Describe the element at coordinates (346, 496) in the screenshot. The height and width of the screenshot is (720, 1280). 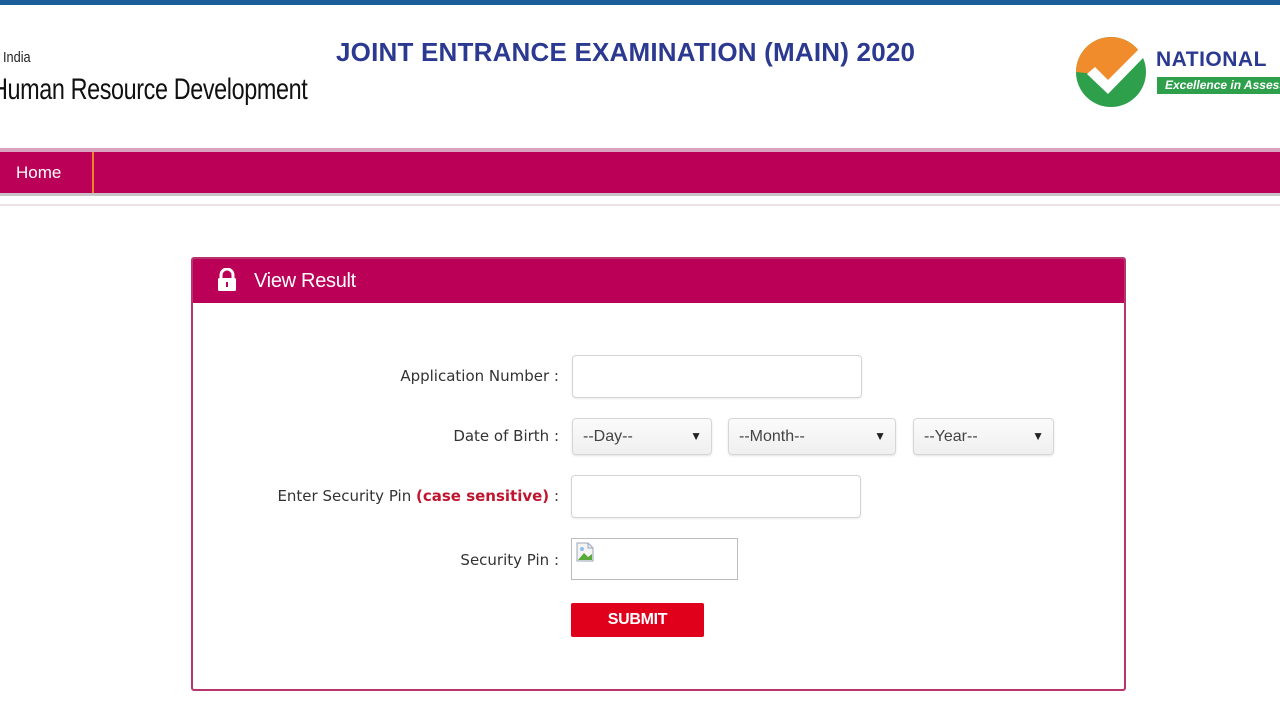
I see `security-pin-label-text: Enter Security Pin` at that location.